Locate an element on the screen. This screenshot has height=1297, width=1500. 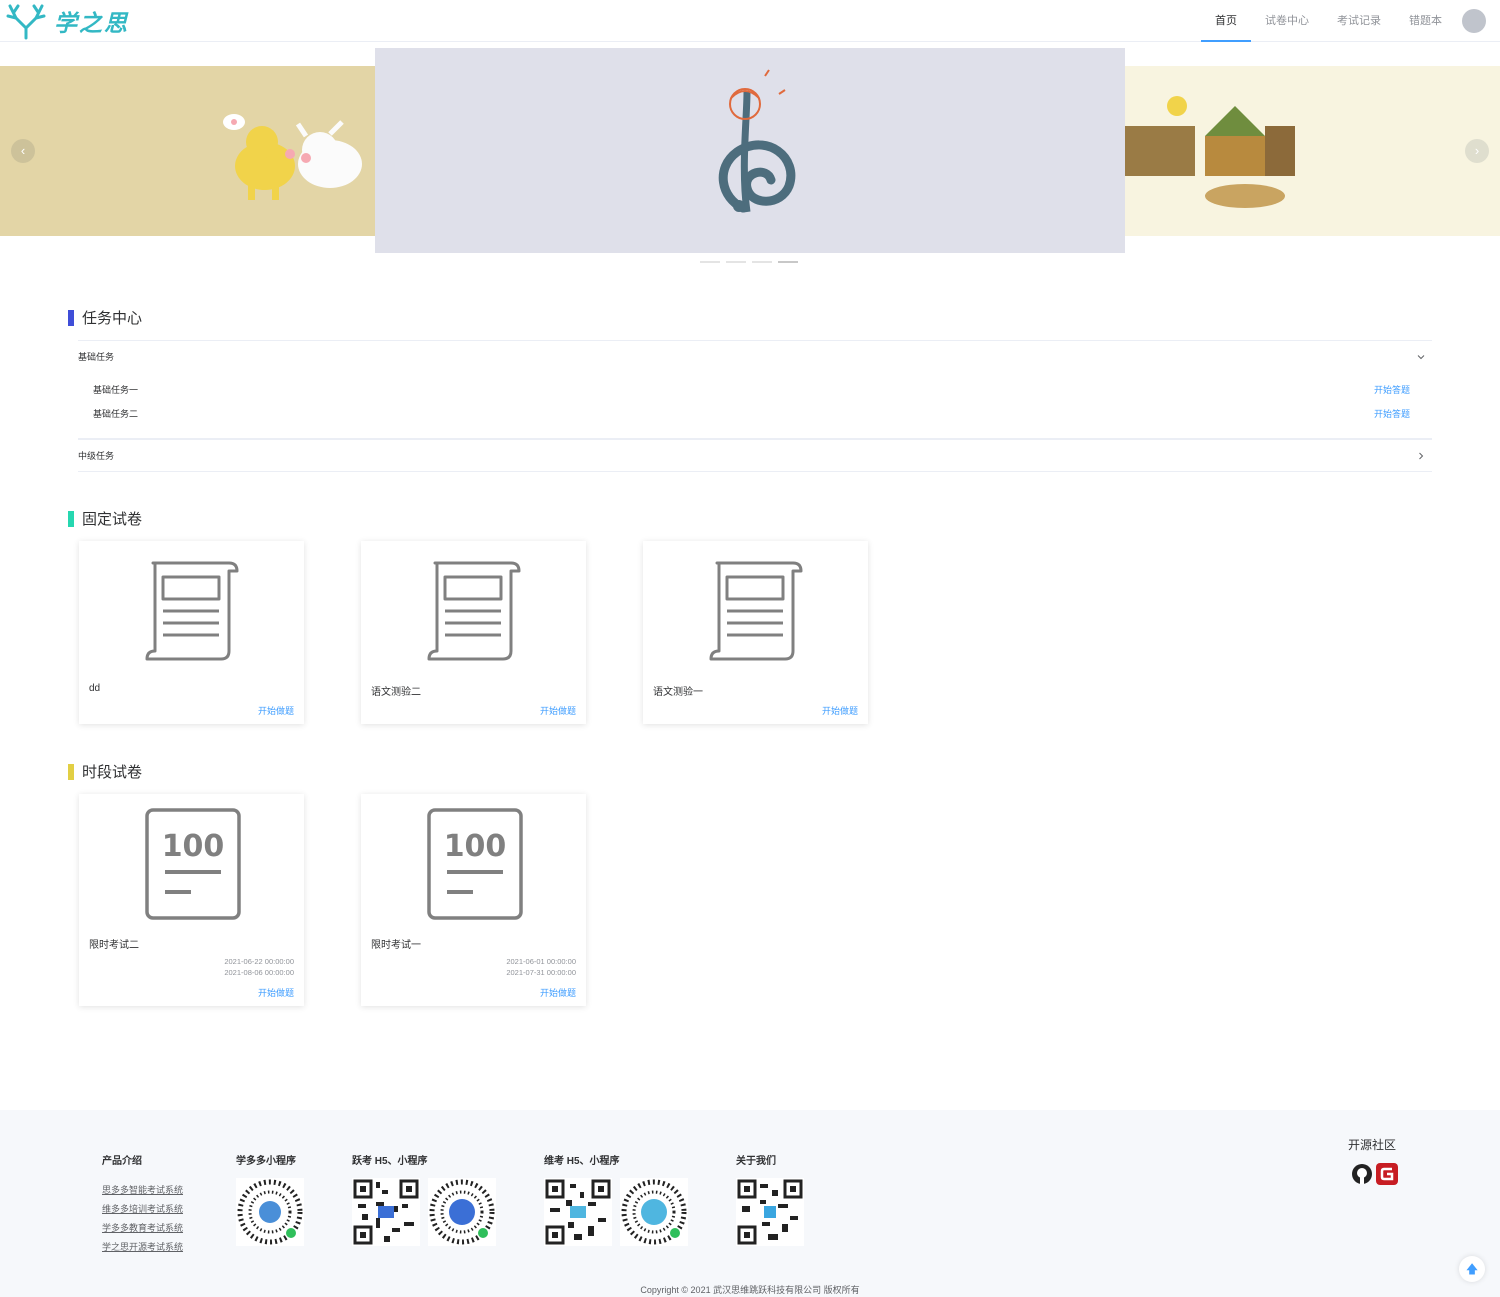
yuekao-miniprogram-qr-icon is located at coordinates (462, 1212).